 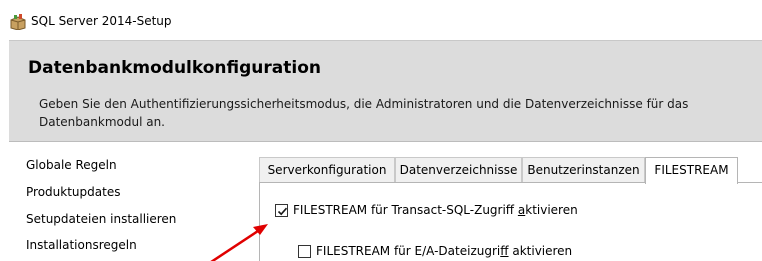 What do you see at coordinates (73, 192) in the screenshot?
I see `sidebar-item-produktupdates: Produktupdates` at bounding box center [73, 192].